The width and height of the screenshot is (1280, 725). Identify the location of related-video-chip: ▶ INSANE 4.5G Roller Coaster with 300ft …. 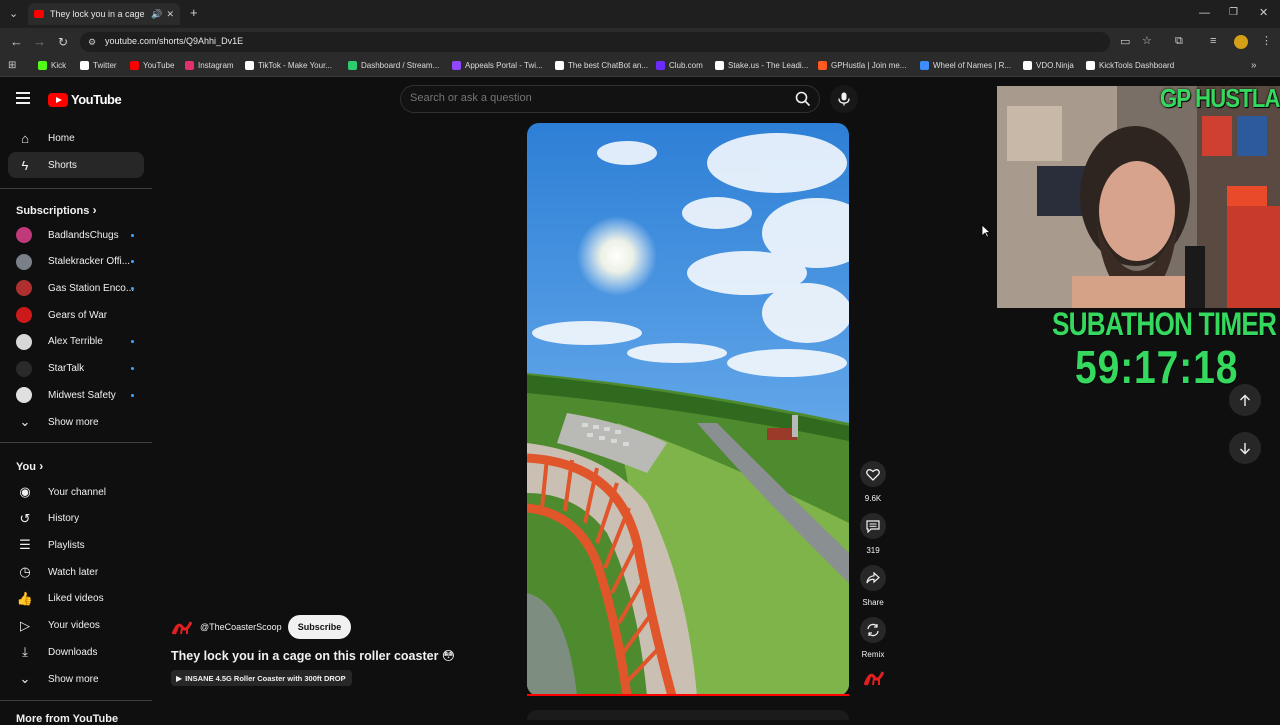
(261, 678).